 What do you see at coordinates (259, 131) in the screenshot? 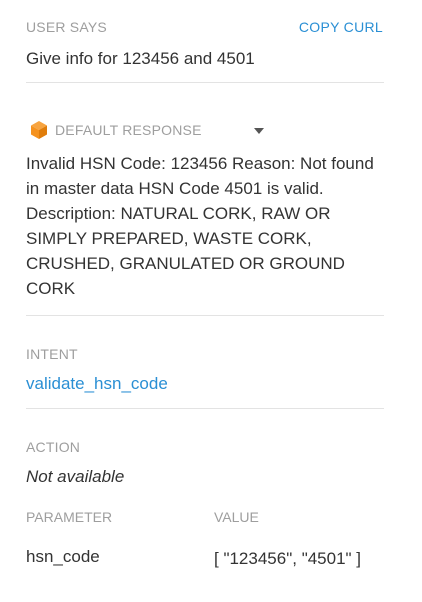
I see `chevron-down-icon` at bounding box center [259, 131].